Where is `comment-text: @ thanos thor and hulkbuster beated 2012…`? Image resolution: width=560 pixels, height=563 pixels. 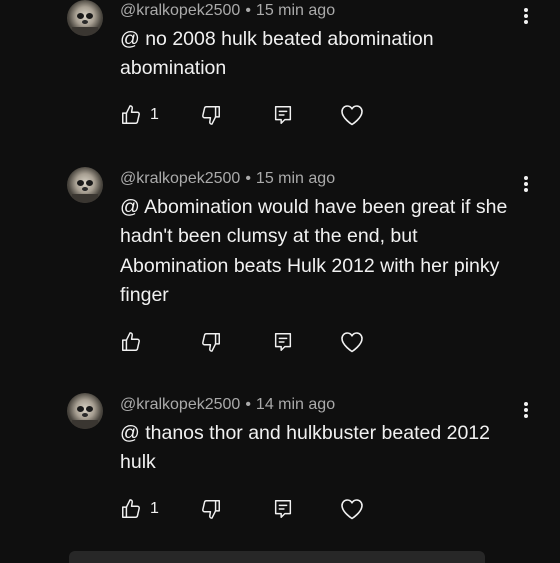 comment-text: @ thanos thor and hulkbuster beated 2012… is located at coordinates (305, 448).